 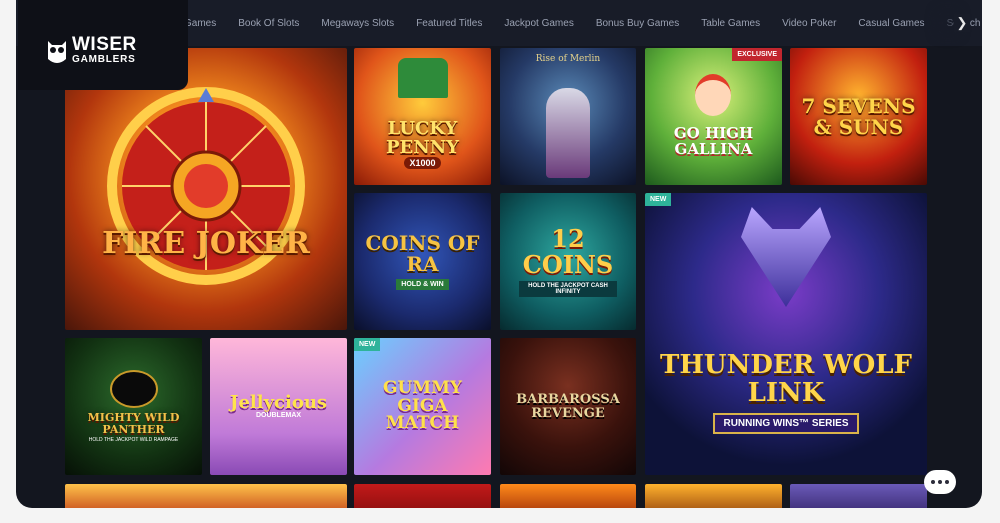 I want to click on game-title: 12 COINS, so click(x=568, y=251).